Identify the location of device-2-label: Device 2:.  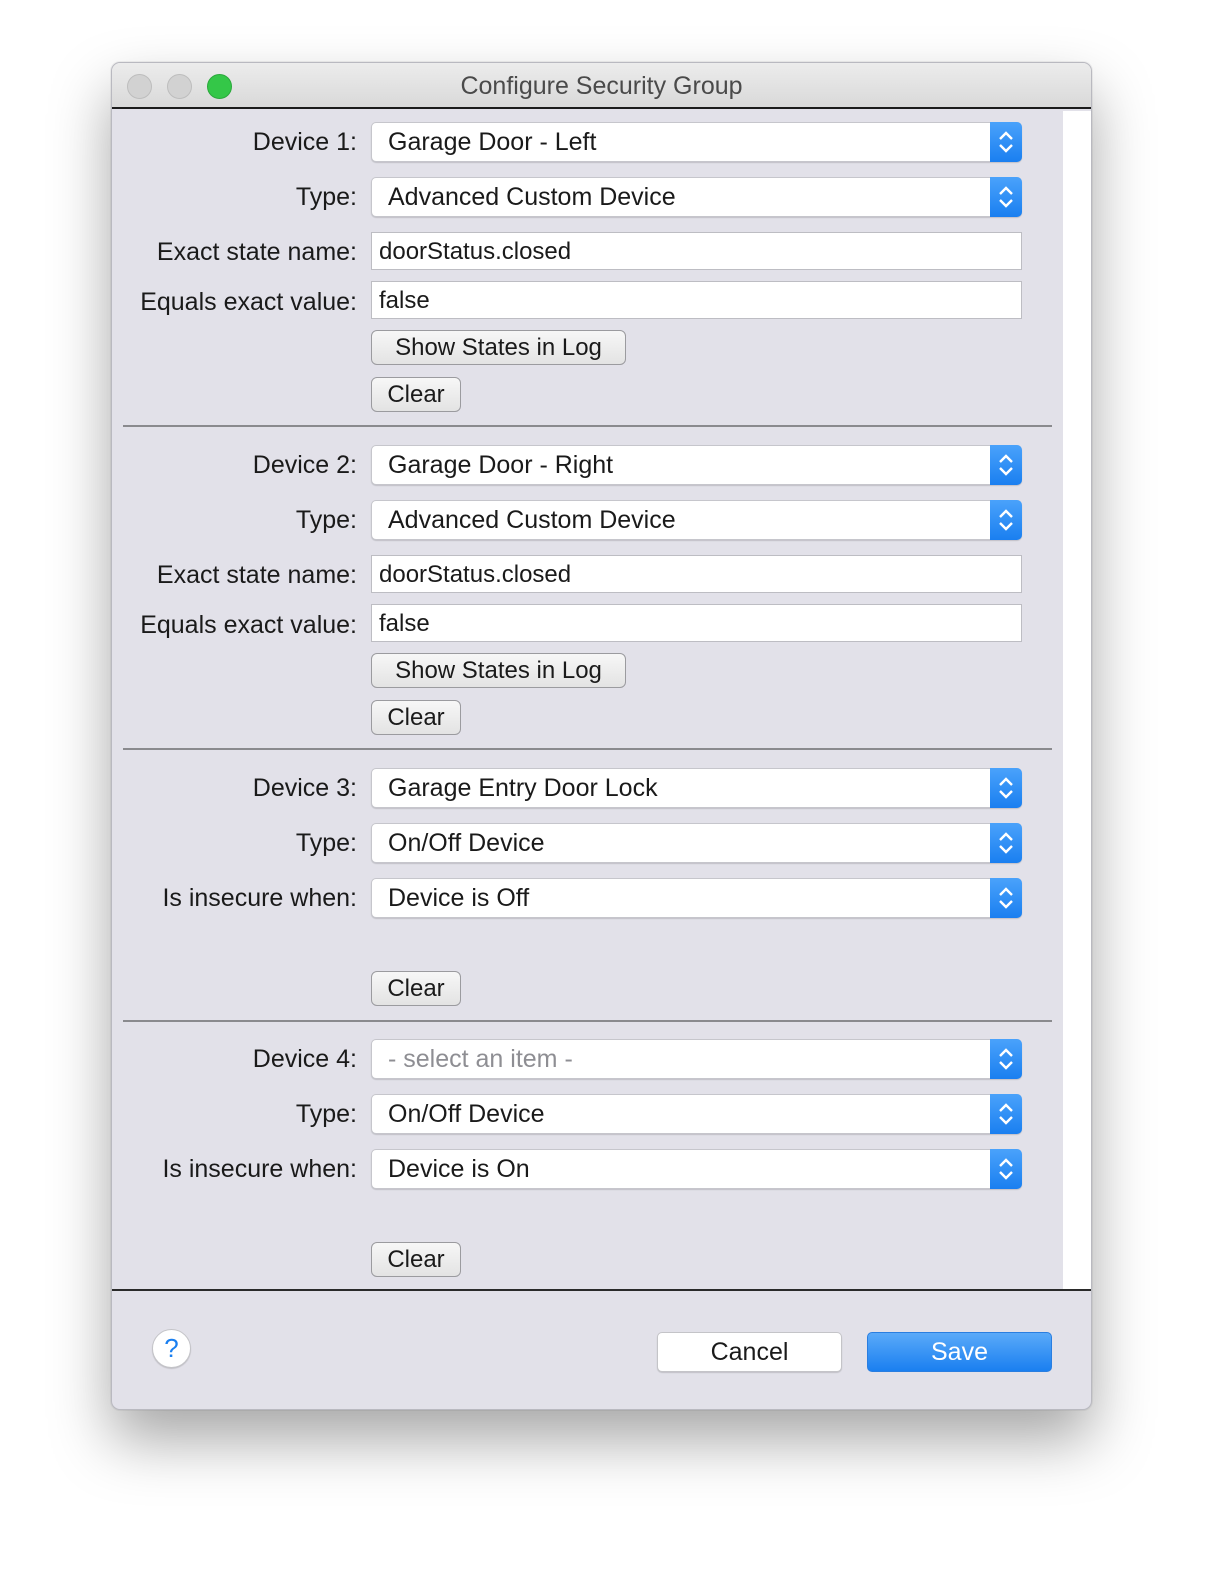
(304, 465).